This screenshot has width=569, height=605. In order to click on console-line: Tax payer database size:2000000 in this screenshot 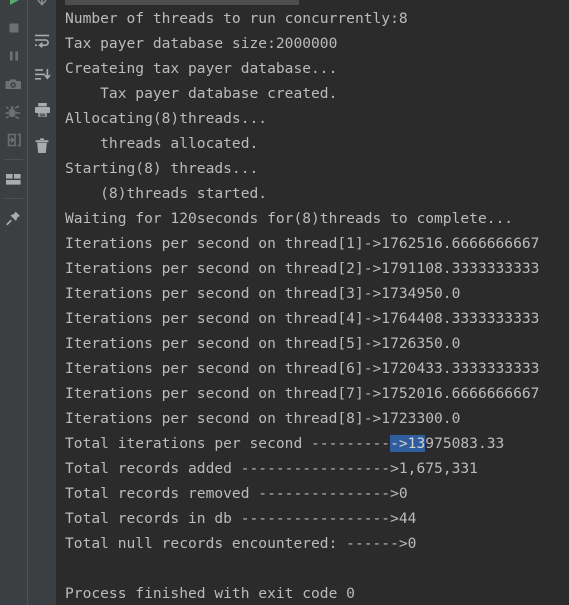, I will do `click(201, 43)`.